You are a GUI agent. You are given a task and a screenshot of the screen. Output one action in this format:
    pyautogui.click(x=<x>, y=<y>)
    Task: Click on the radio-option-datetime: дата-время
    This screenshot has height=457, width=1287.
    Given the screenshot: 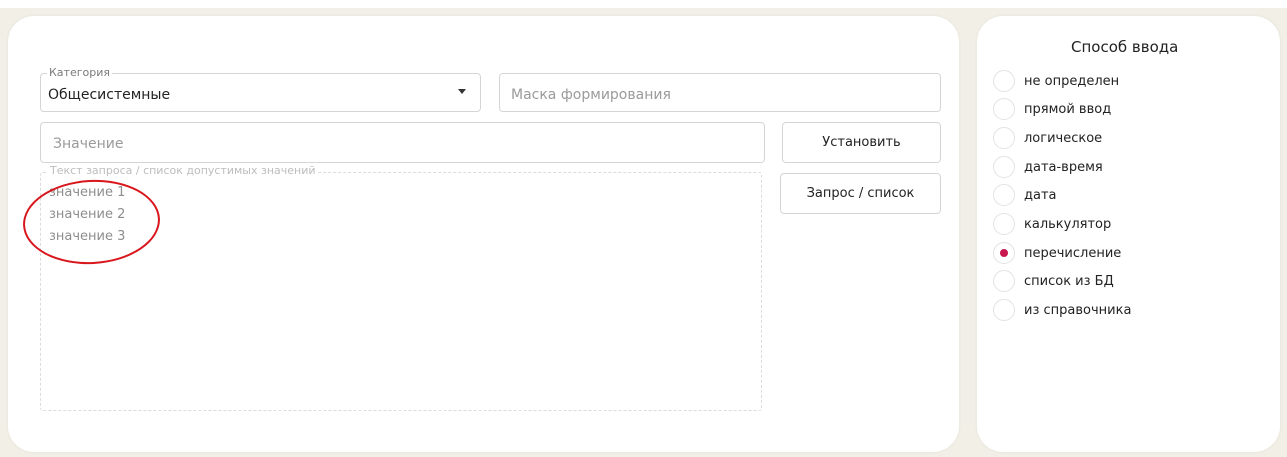 What is the action you would take?
    pyautogui.click(x=1048, y=167)
    